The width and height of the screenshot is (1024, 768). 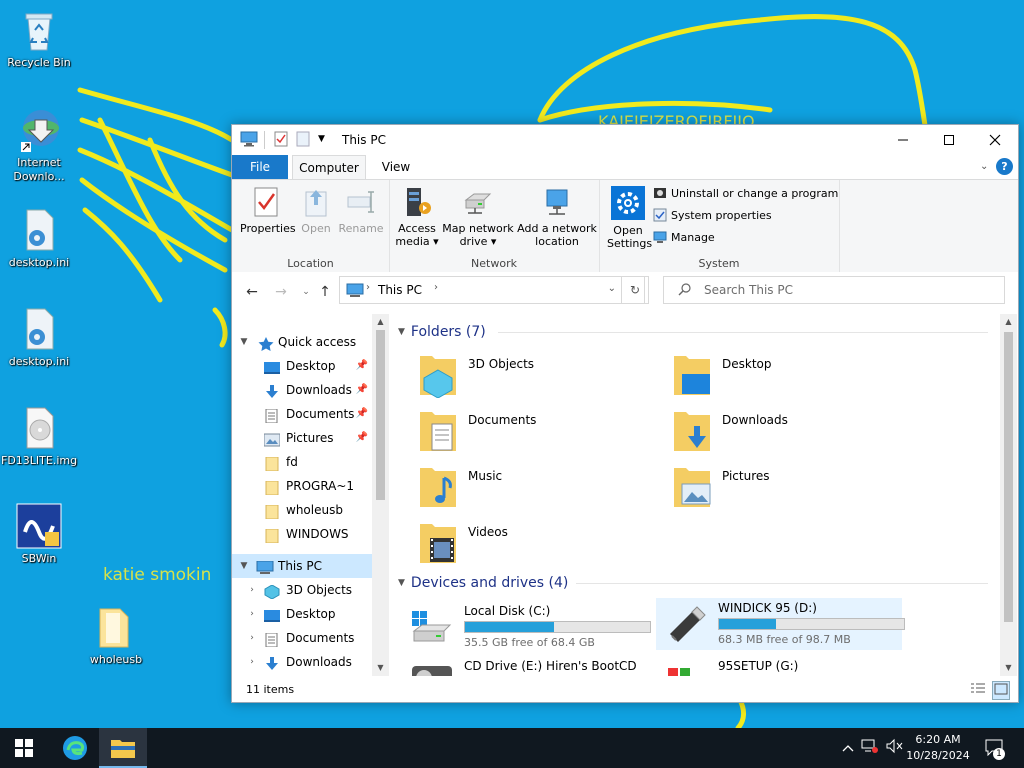 I want to click on manage-button: Manage, so click(x=684, y=238).